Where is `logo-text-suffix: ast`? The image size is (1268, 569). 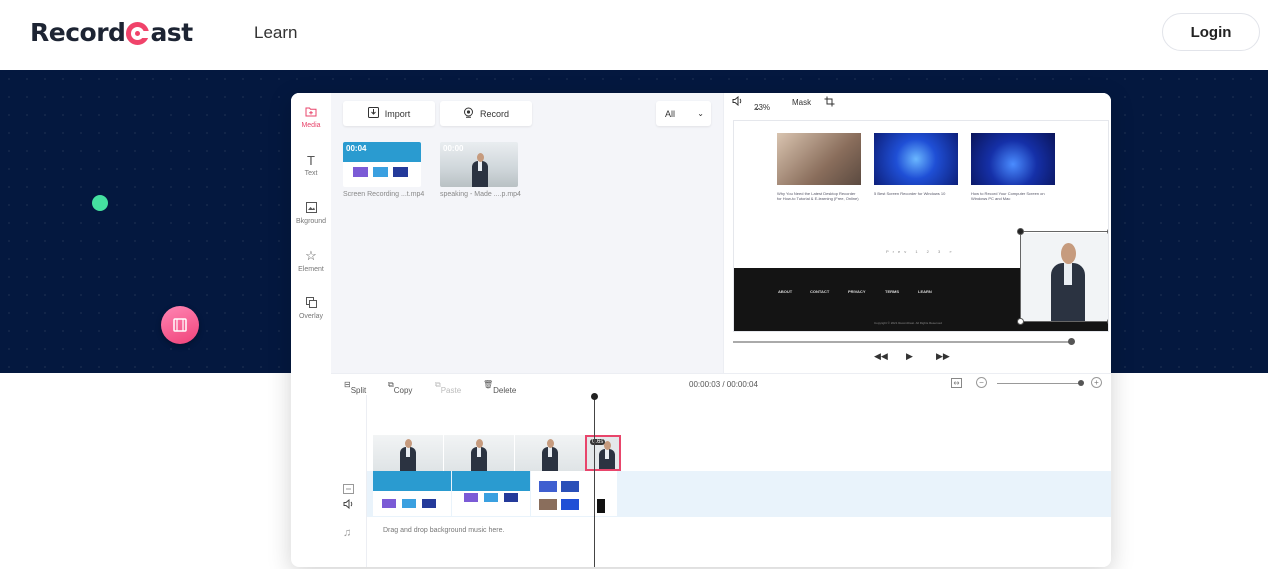
logo-text-suffix: ast is located at coordinates (171, 32).